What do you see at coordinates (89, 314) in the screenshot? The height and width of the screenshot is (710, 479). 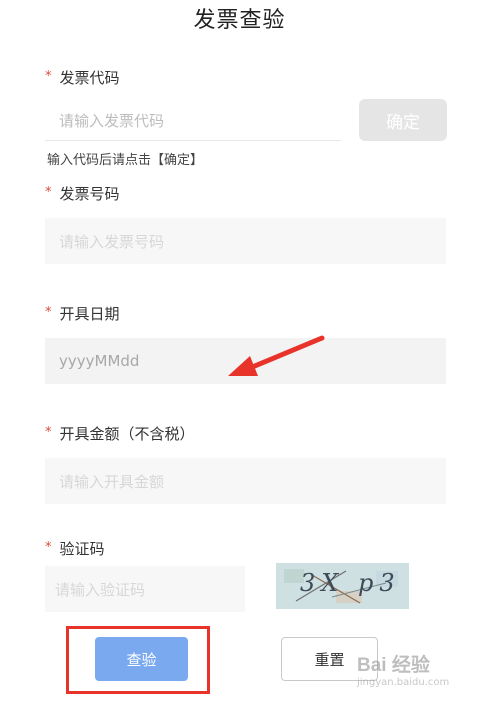 I see `issue-date-label: 开具日期` at bounding box center [89, 314].